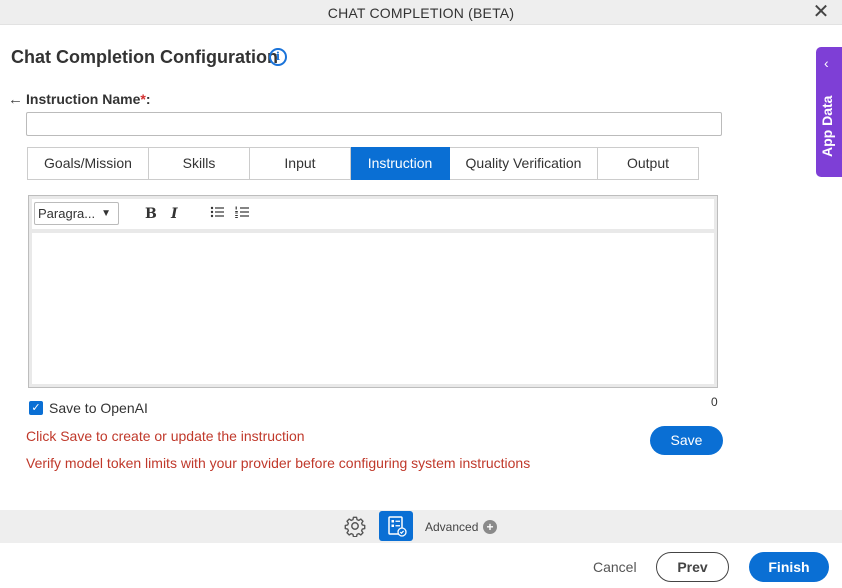 The width and height of the screenshot is (842, 588). What do you see at coordinates (106, 213) in the screenshot?
I see `dropdown-caret-icon: ▼` at bounding box center [106, 213].